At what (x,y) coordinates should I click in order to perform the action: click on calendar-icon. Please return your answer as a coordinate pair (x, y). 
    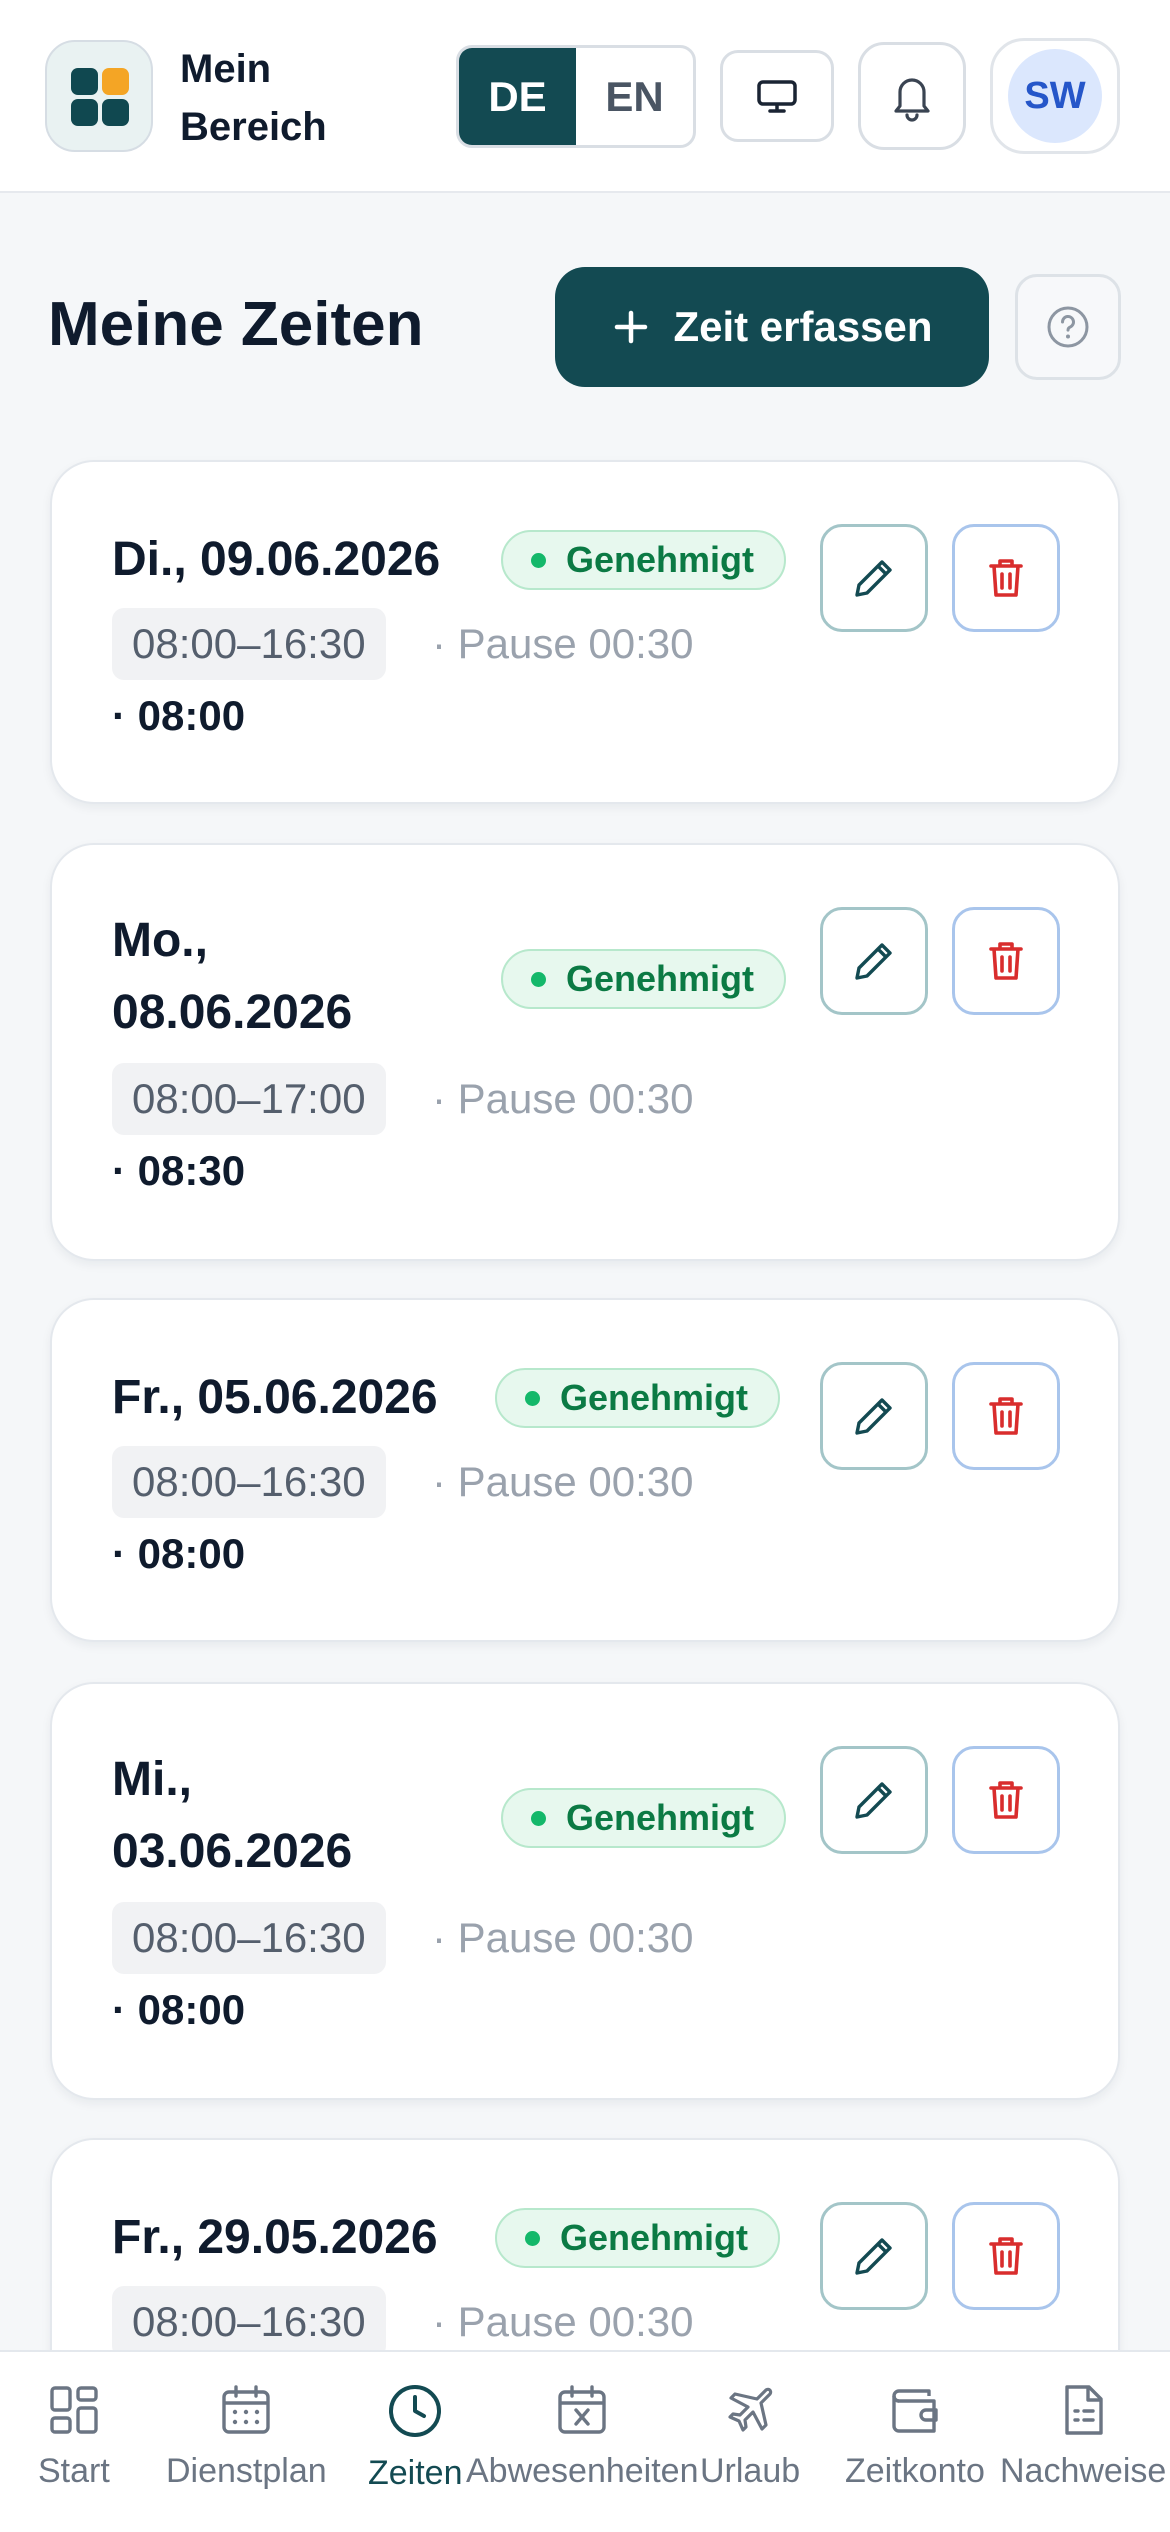
    Looking at the image, I should click on (246, 2409).